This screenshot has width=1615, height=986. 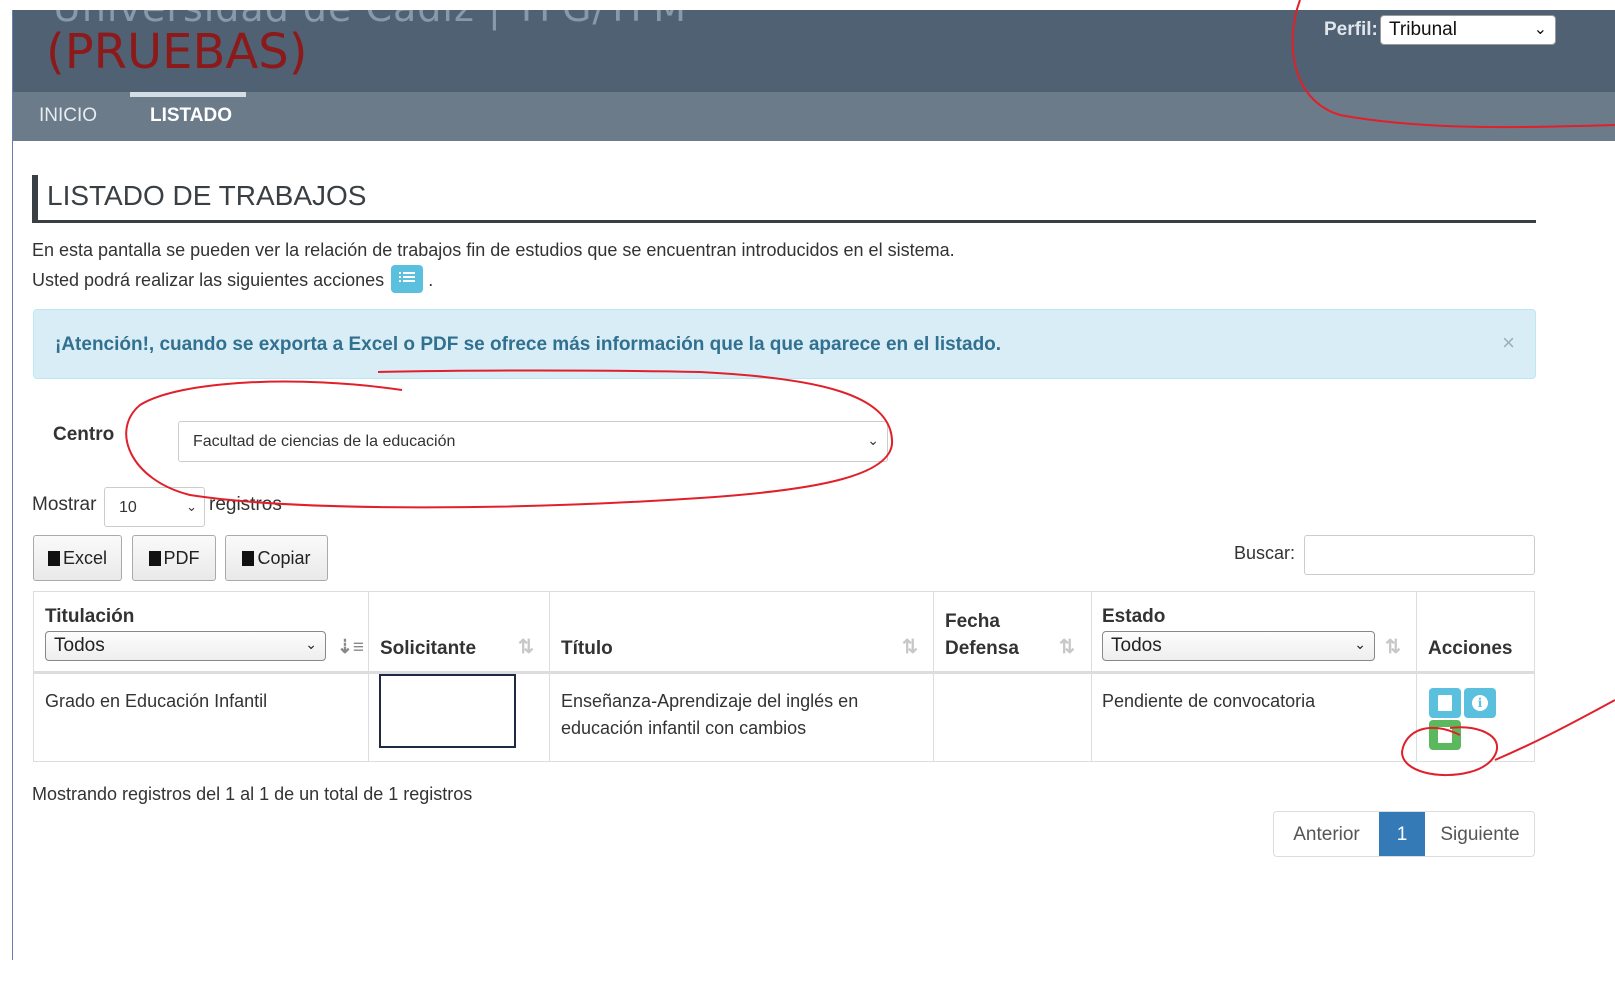 What do you see at coordinates (245, 504) in the screenshot?
I see `registros-label: registros` at bounding box center [245, 504].